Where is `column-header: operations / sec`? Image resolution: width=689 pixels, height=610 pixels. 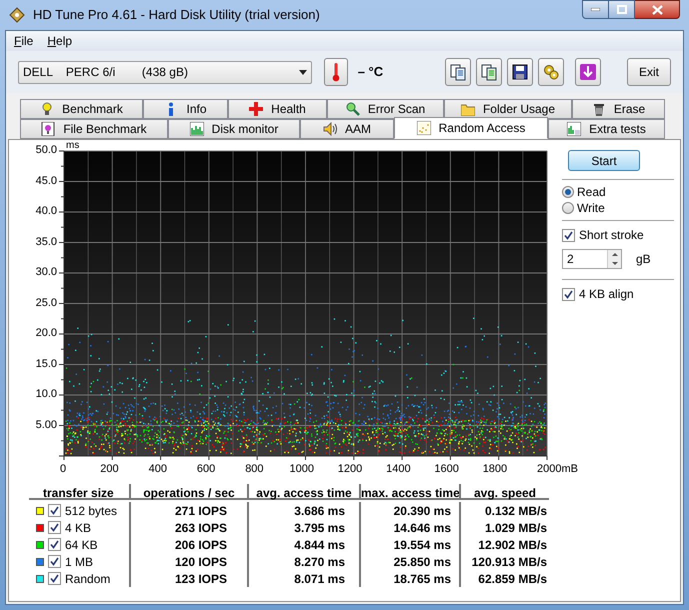 column-header: operations / sec is located at coordinates (188, 491).